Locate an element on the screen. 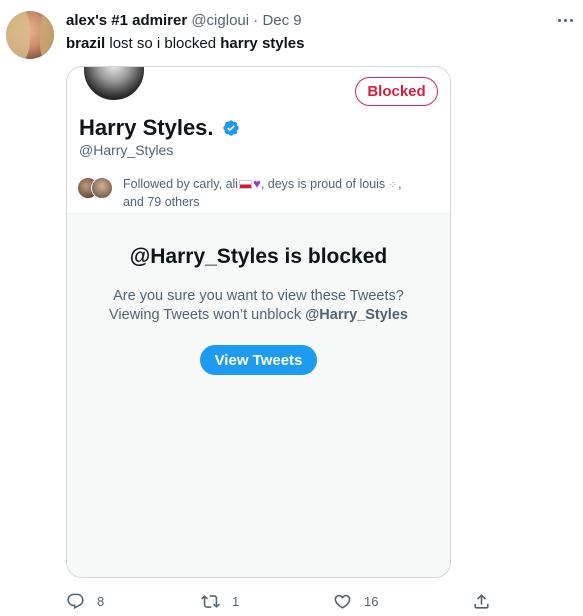 The height and width of the screenshot is (616, 583). author-name: alex's #1 admirer is located at coordinates (126, 20).